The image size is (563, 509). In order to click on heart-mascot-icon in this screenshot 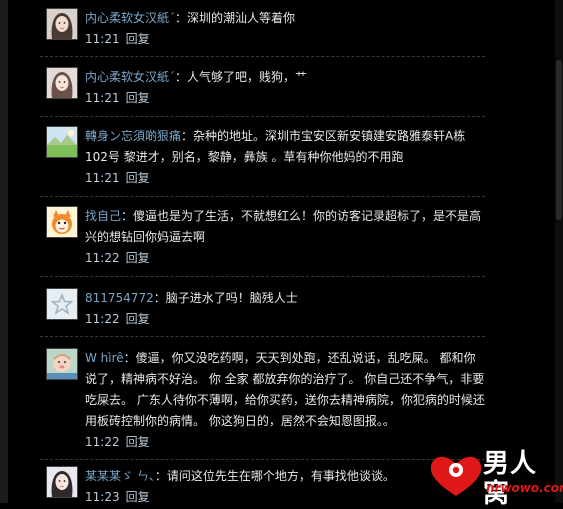, I will do `click(456, 476)`.